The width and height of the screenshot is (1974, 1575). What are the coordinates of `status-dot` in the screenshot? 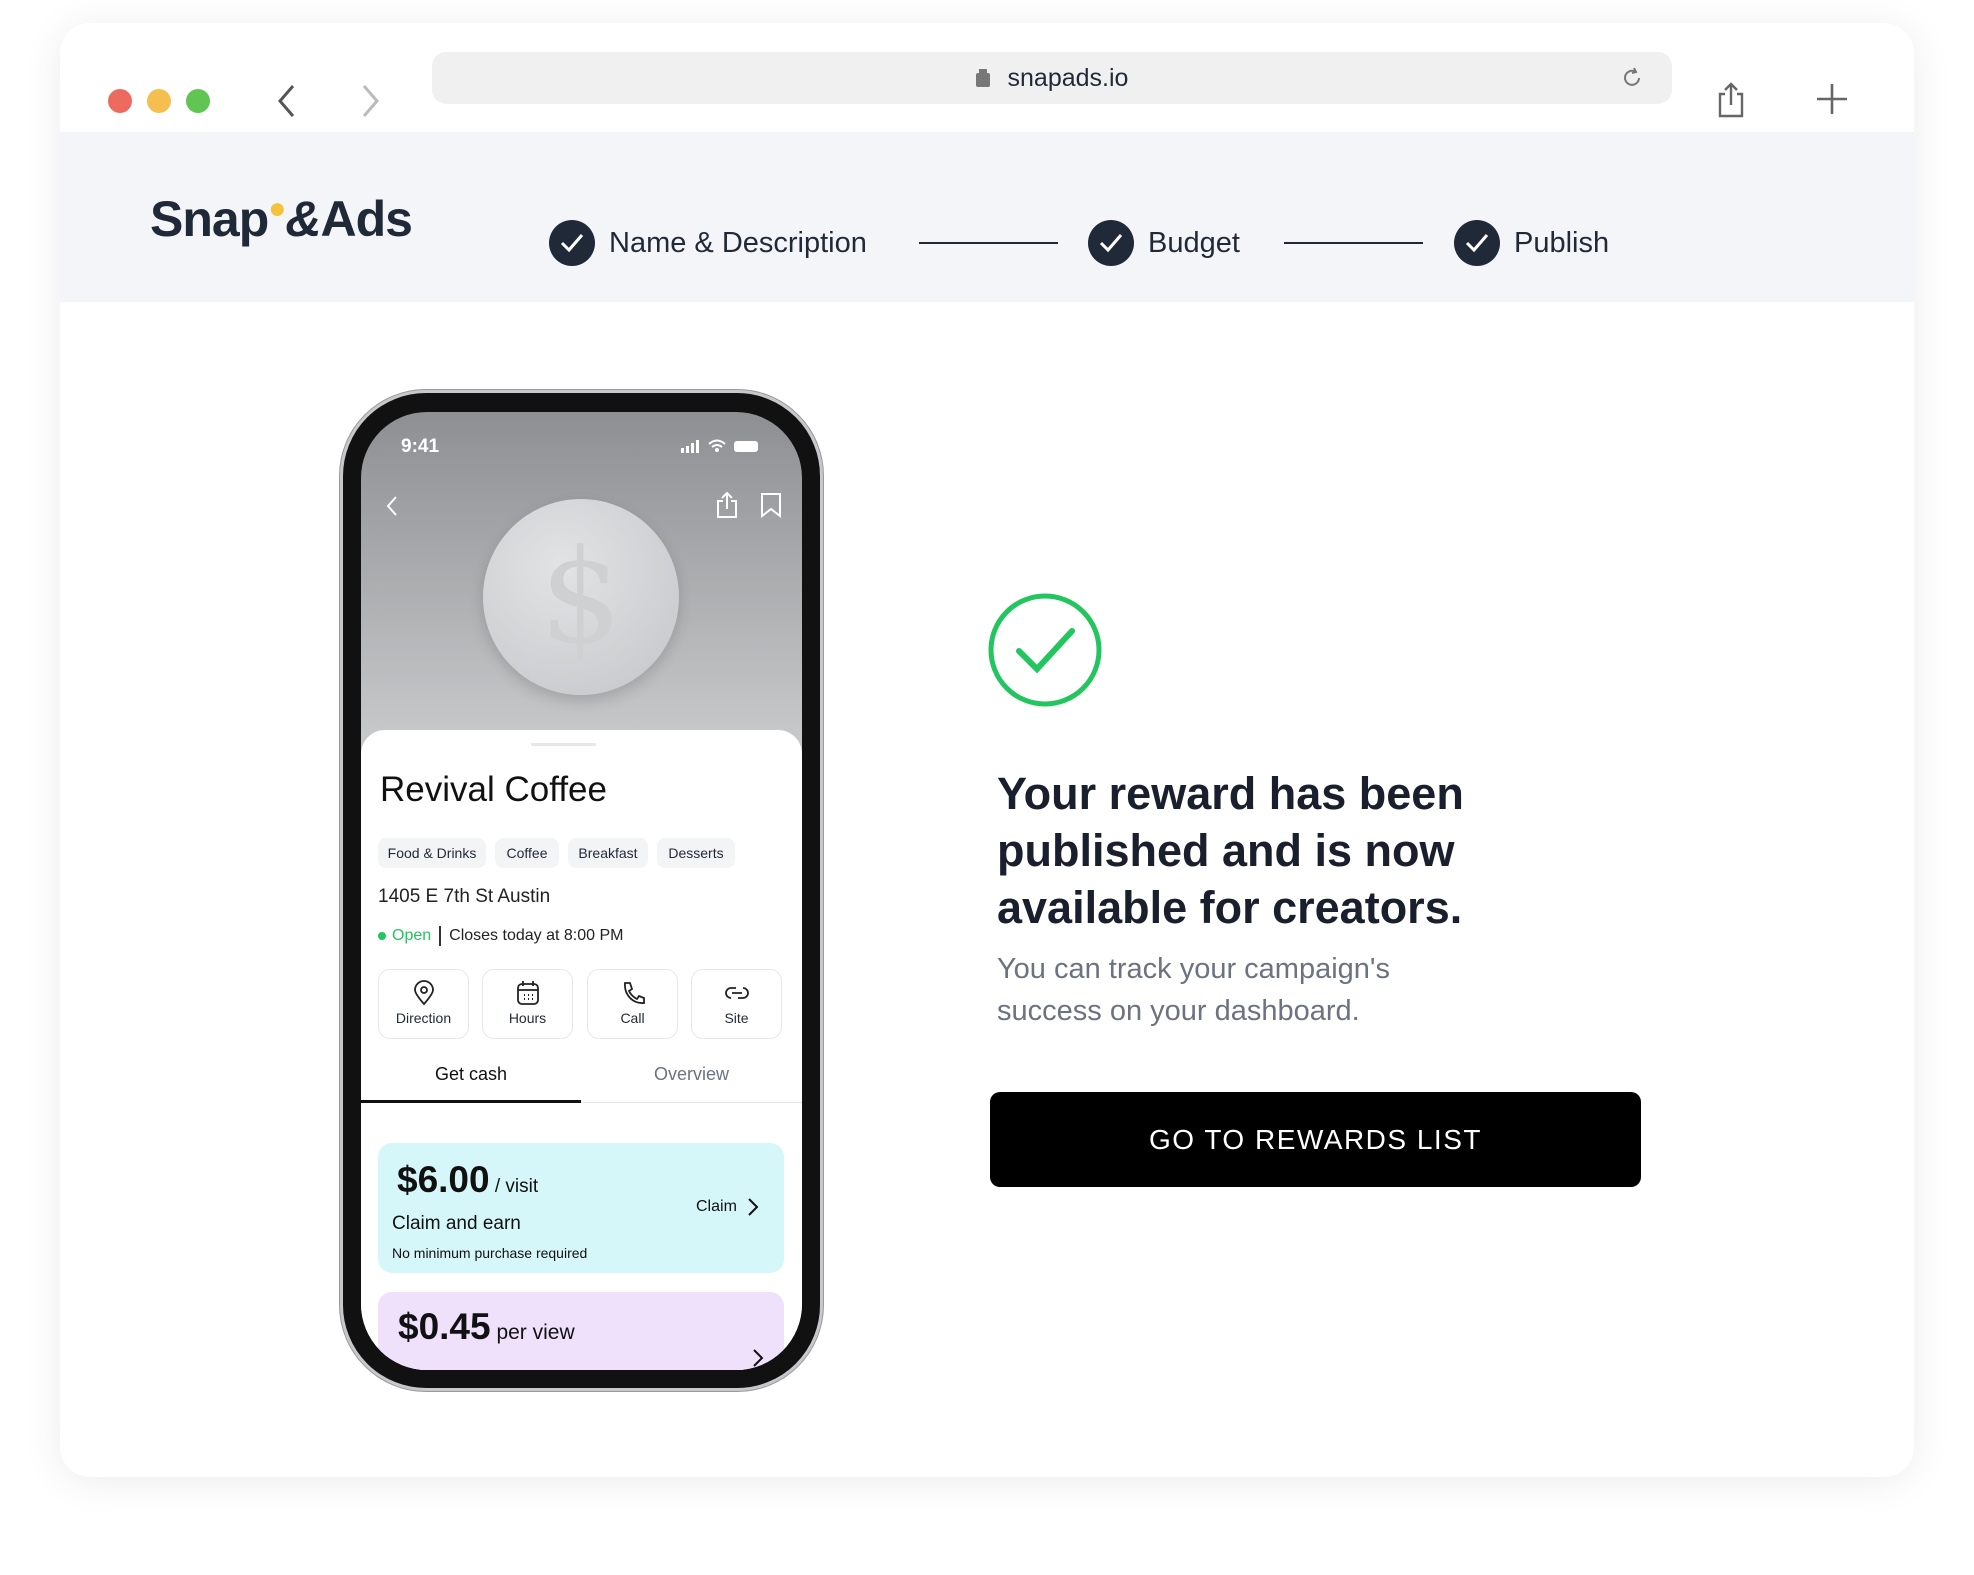 It's located at (382, 936).